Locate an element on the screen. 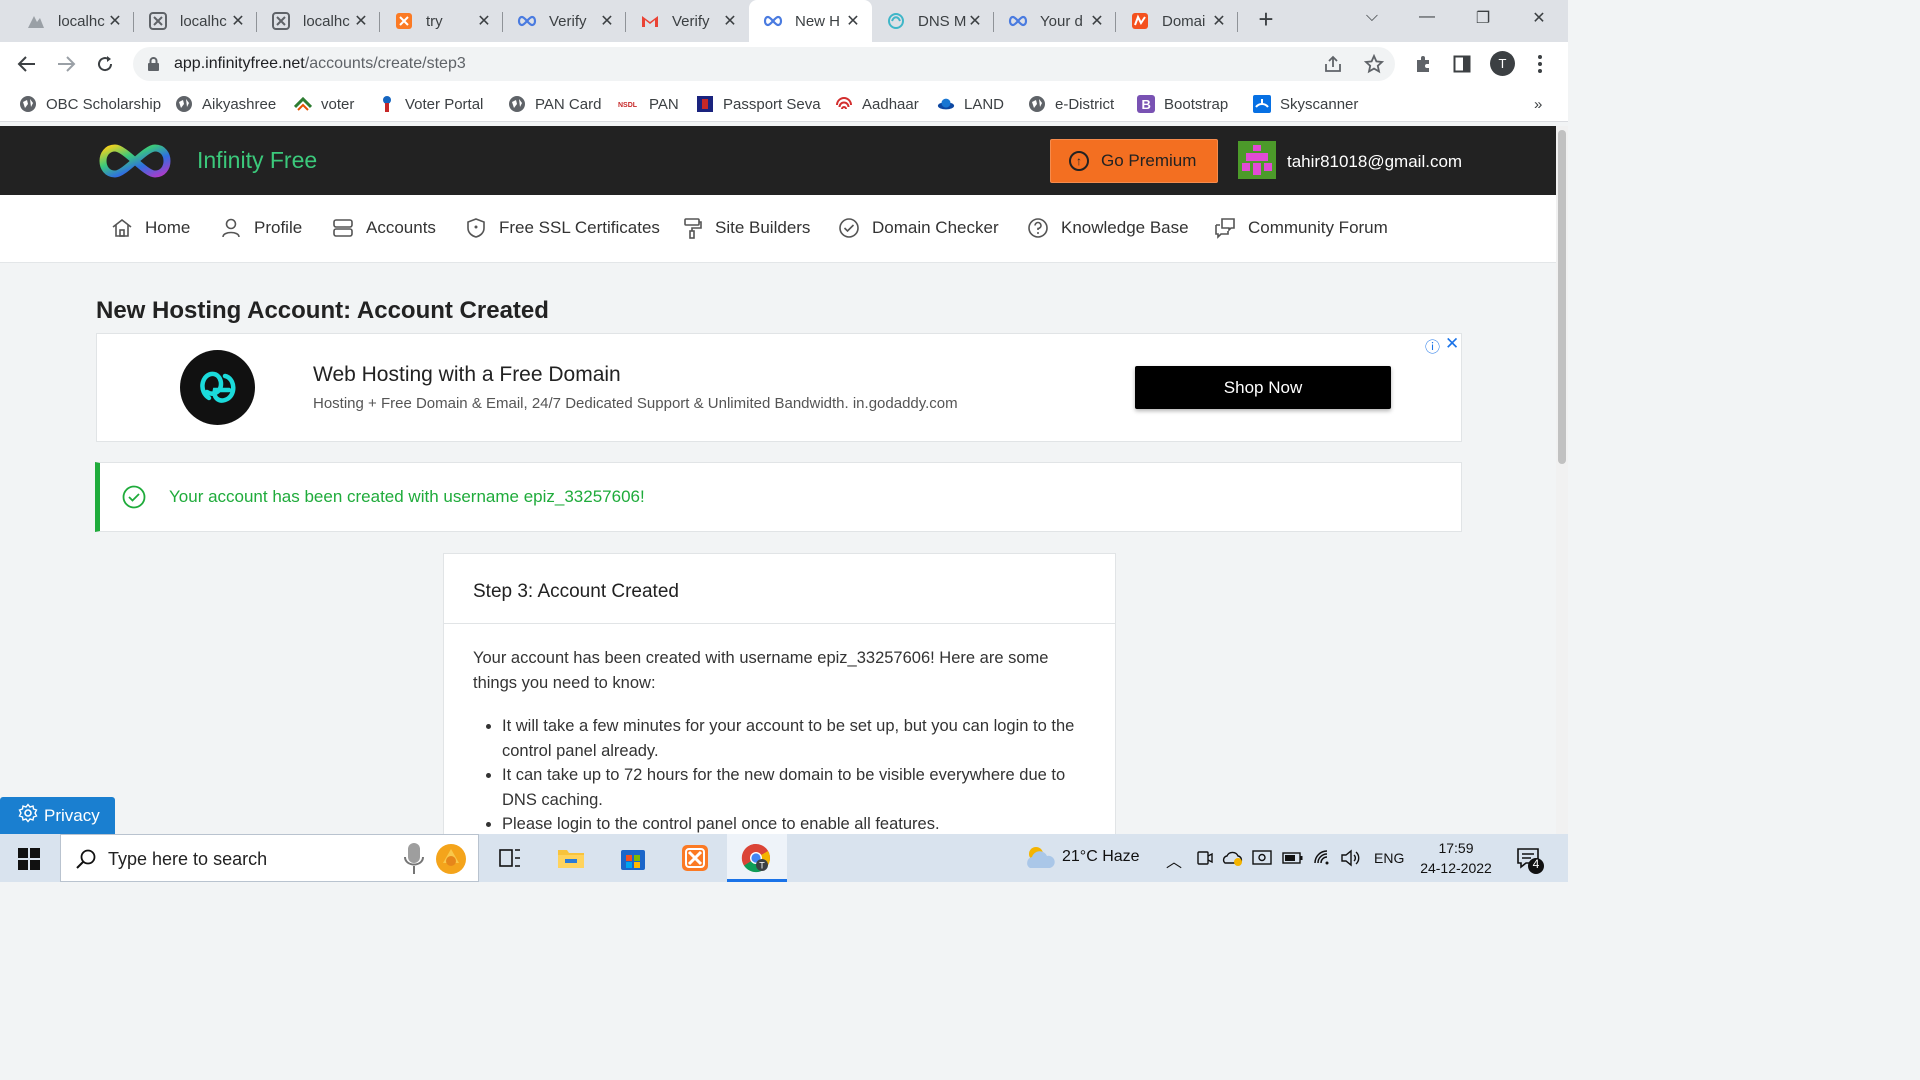 The height and width of the screenshot is (1080, 1920). search-highlight-icon is located at coordinates (451, 861).